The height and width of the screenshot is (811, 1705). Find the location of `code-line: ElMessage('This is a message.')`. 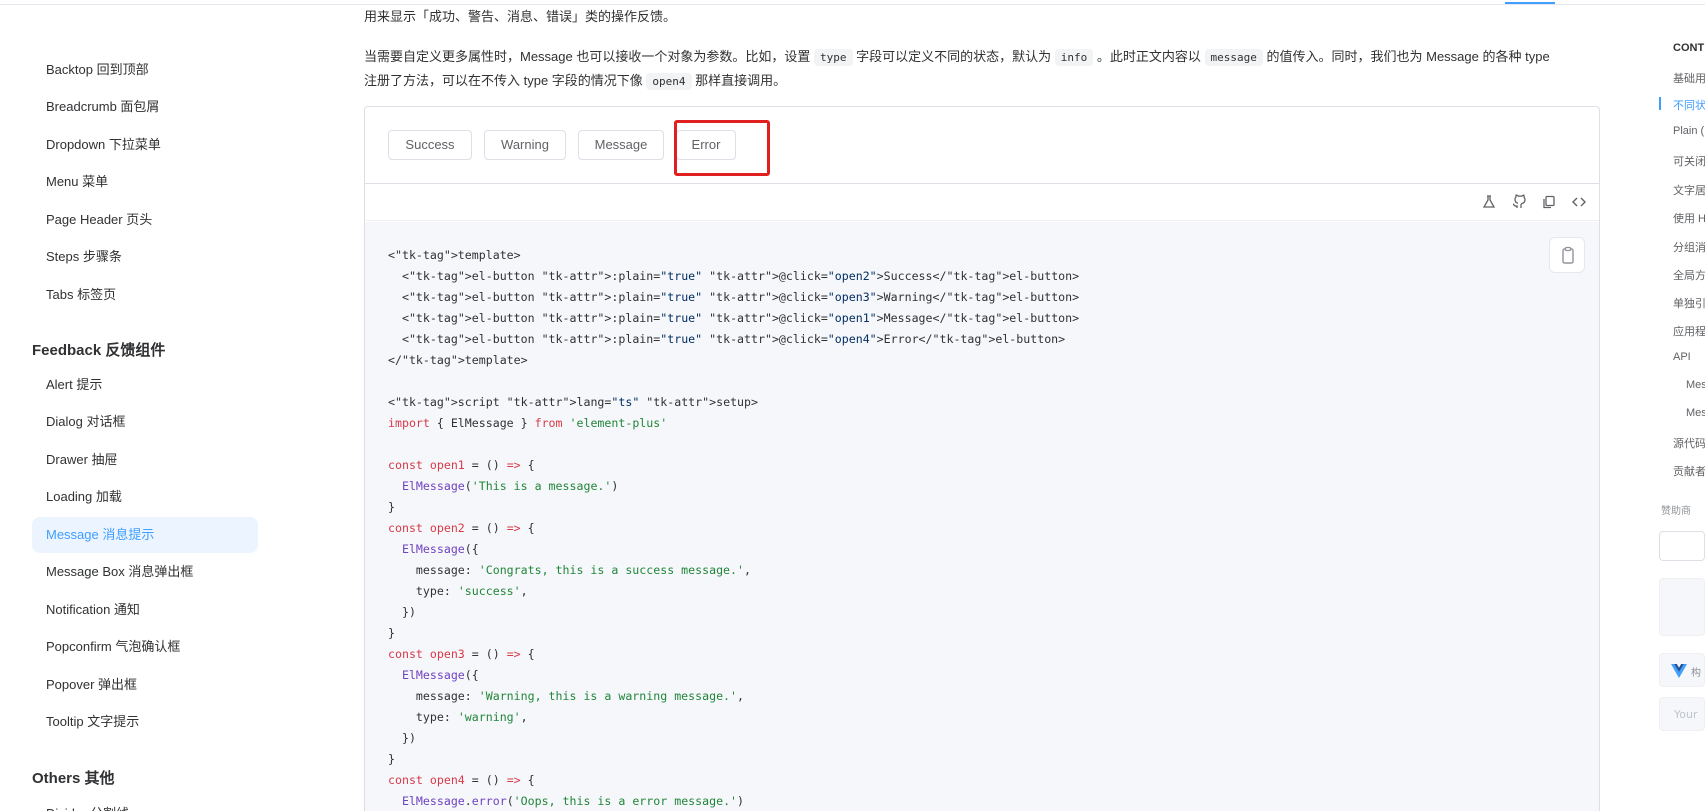

code-line: ElMessage('This is a message.') is located at coordinates (510, 486).